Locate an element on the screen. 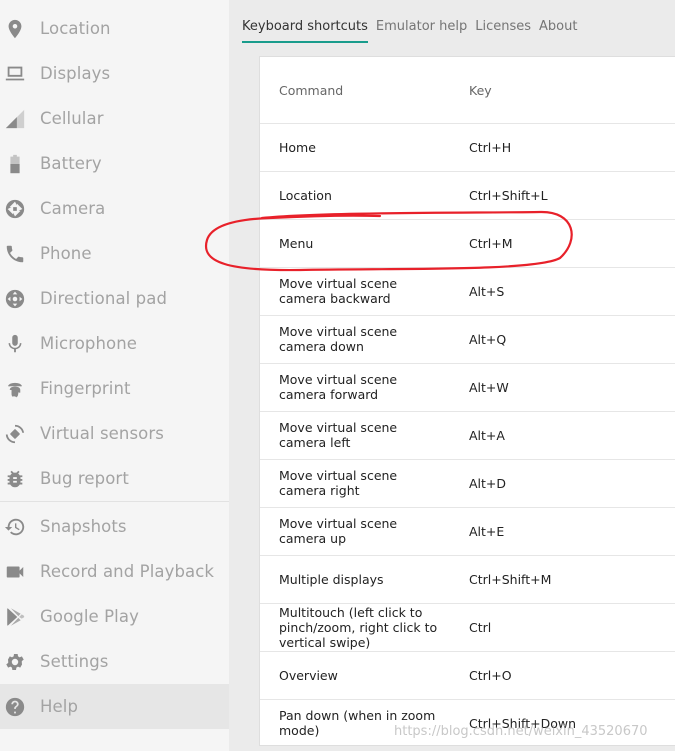 Image resolution: width=675 pixels, height=751 pixels. key-cell: Ctrl+M is located at coordinates (491, 243).